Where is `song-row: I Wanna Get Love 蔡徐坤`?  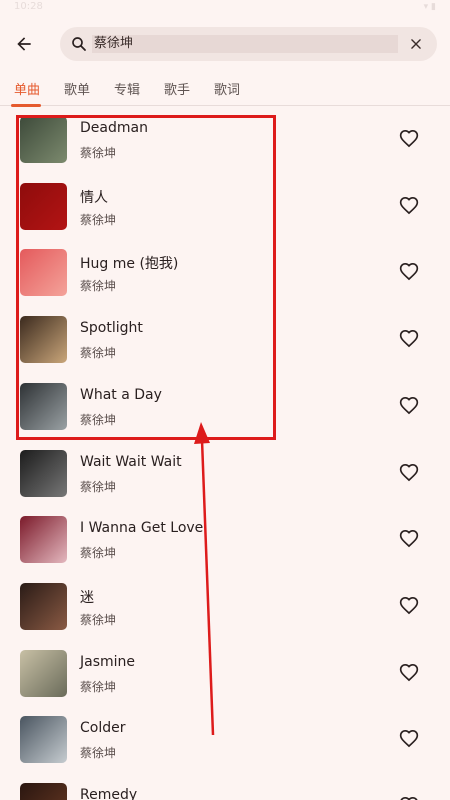 song-row: I Wanna Get Love 蔡徐坤 is located at coordinates (225, 539).